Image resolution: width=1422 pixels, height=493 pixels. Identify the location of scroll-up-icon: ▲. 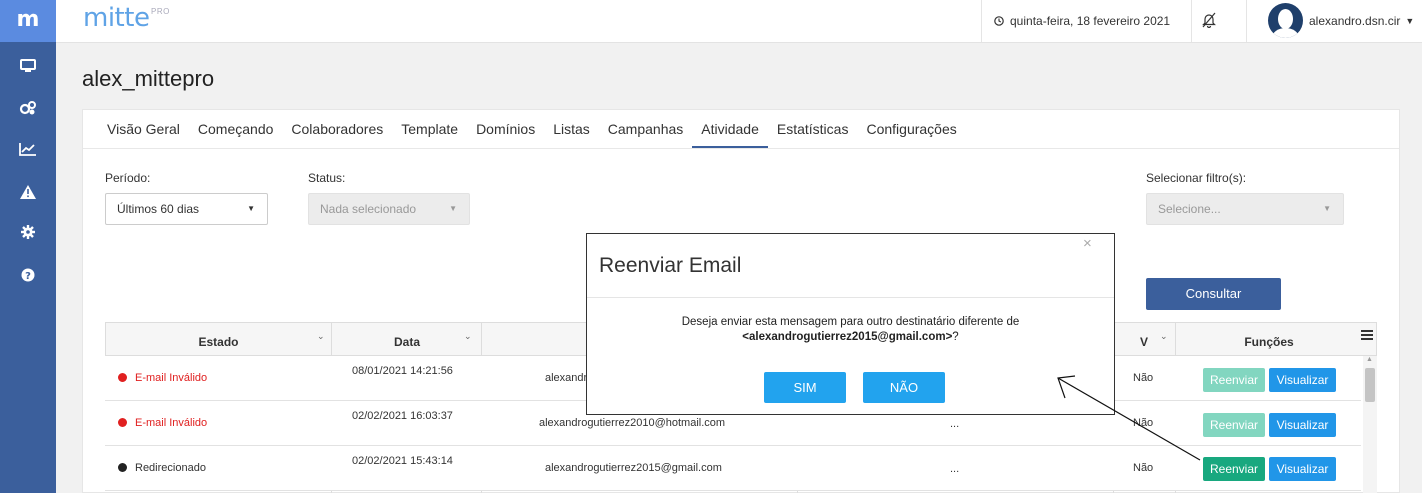
(1369, 359).